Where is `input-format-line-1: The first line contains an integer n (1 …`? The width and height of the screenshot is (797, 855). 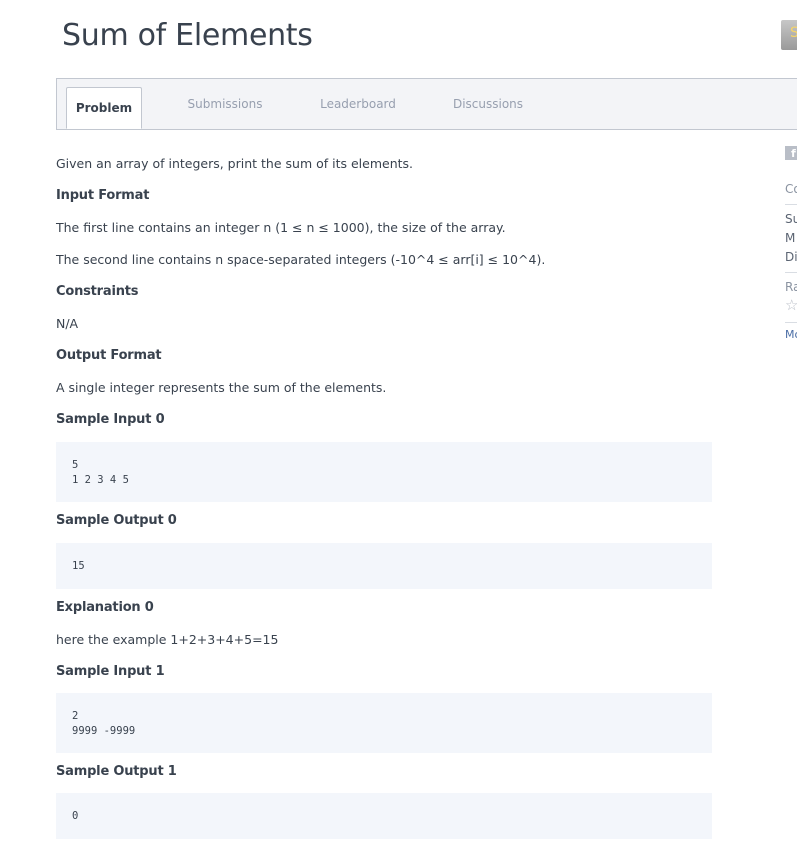
input-format-line-1: The first line contains an integer n (1 … is located at coordinates (281, 227).